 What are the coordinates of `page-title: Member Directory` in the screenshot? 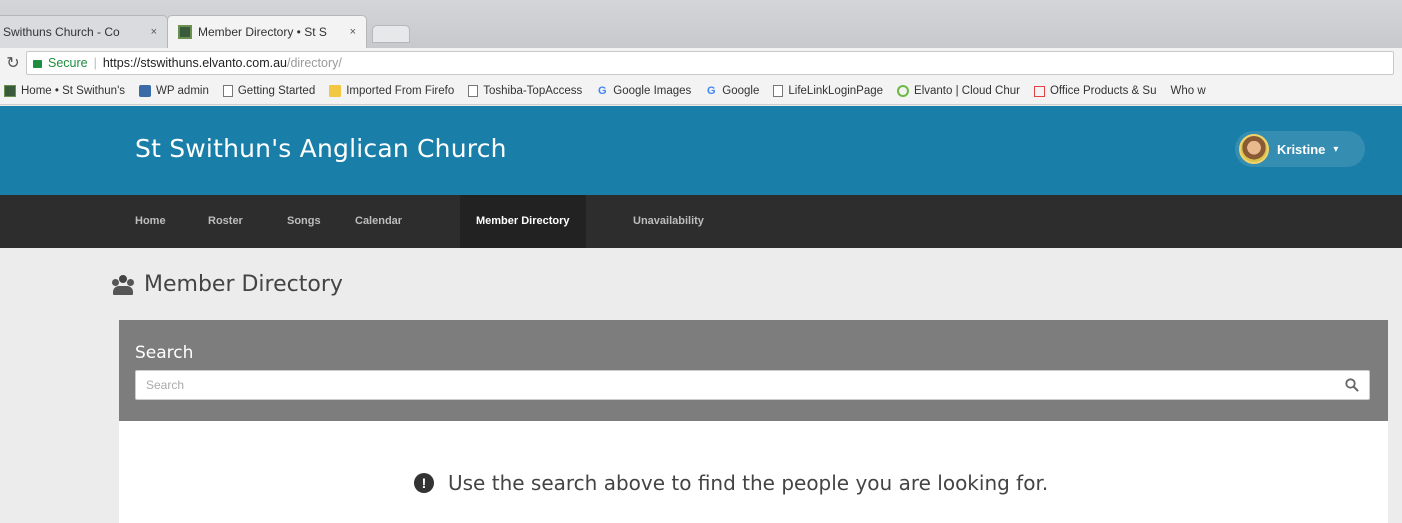 It's located at (227, 284).